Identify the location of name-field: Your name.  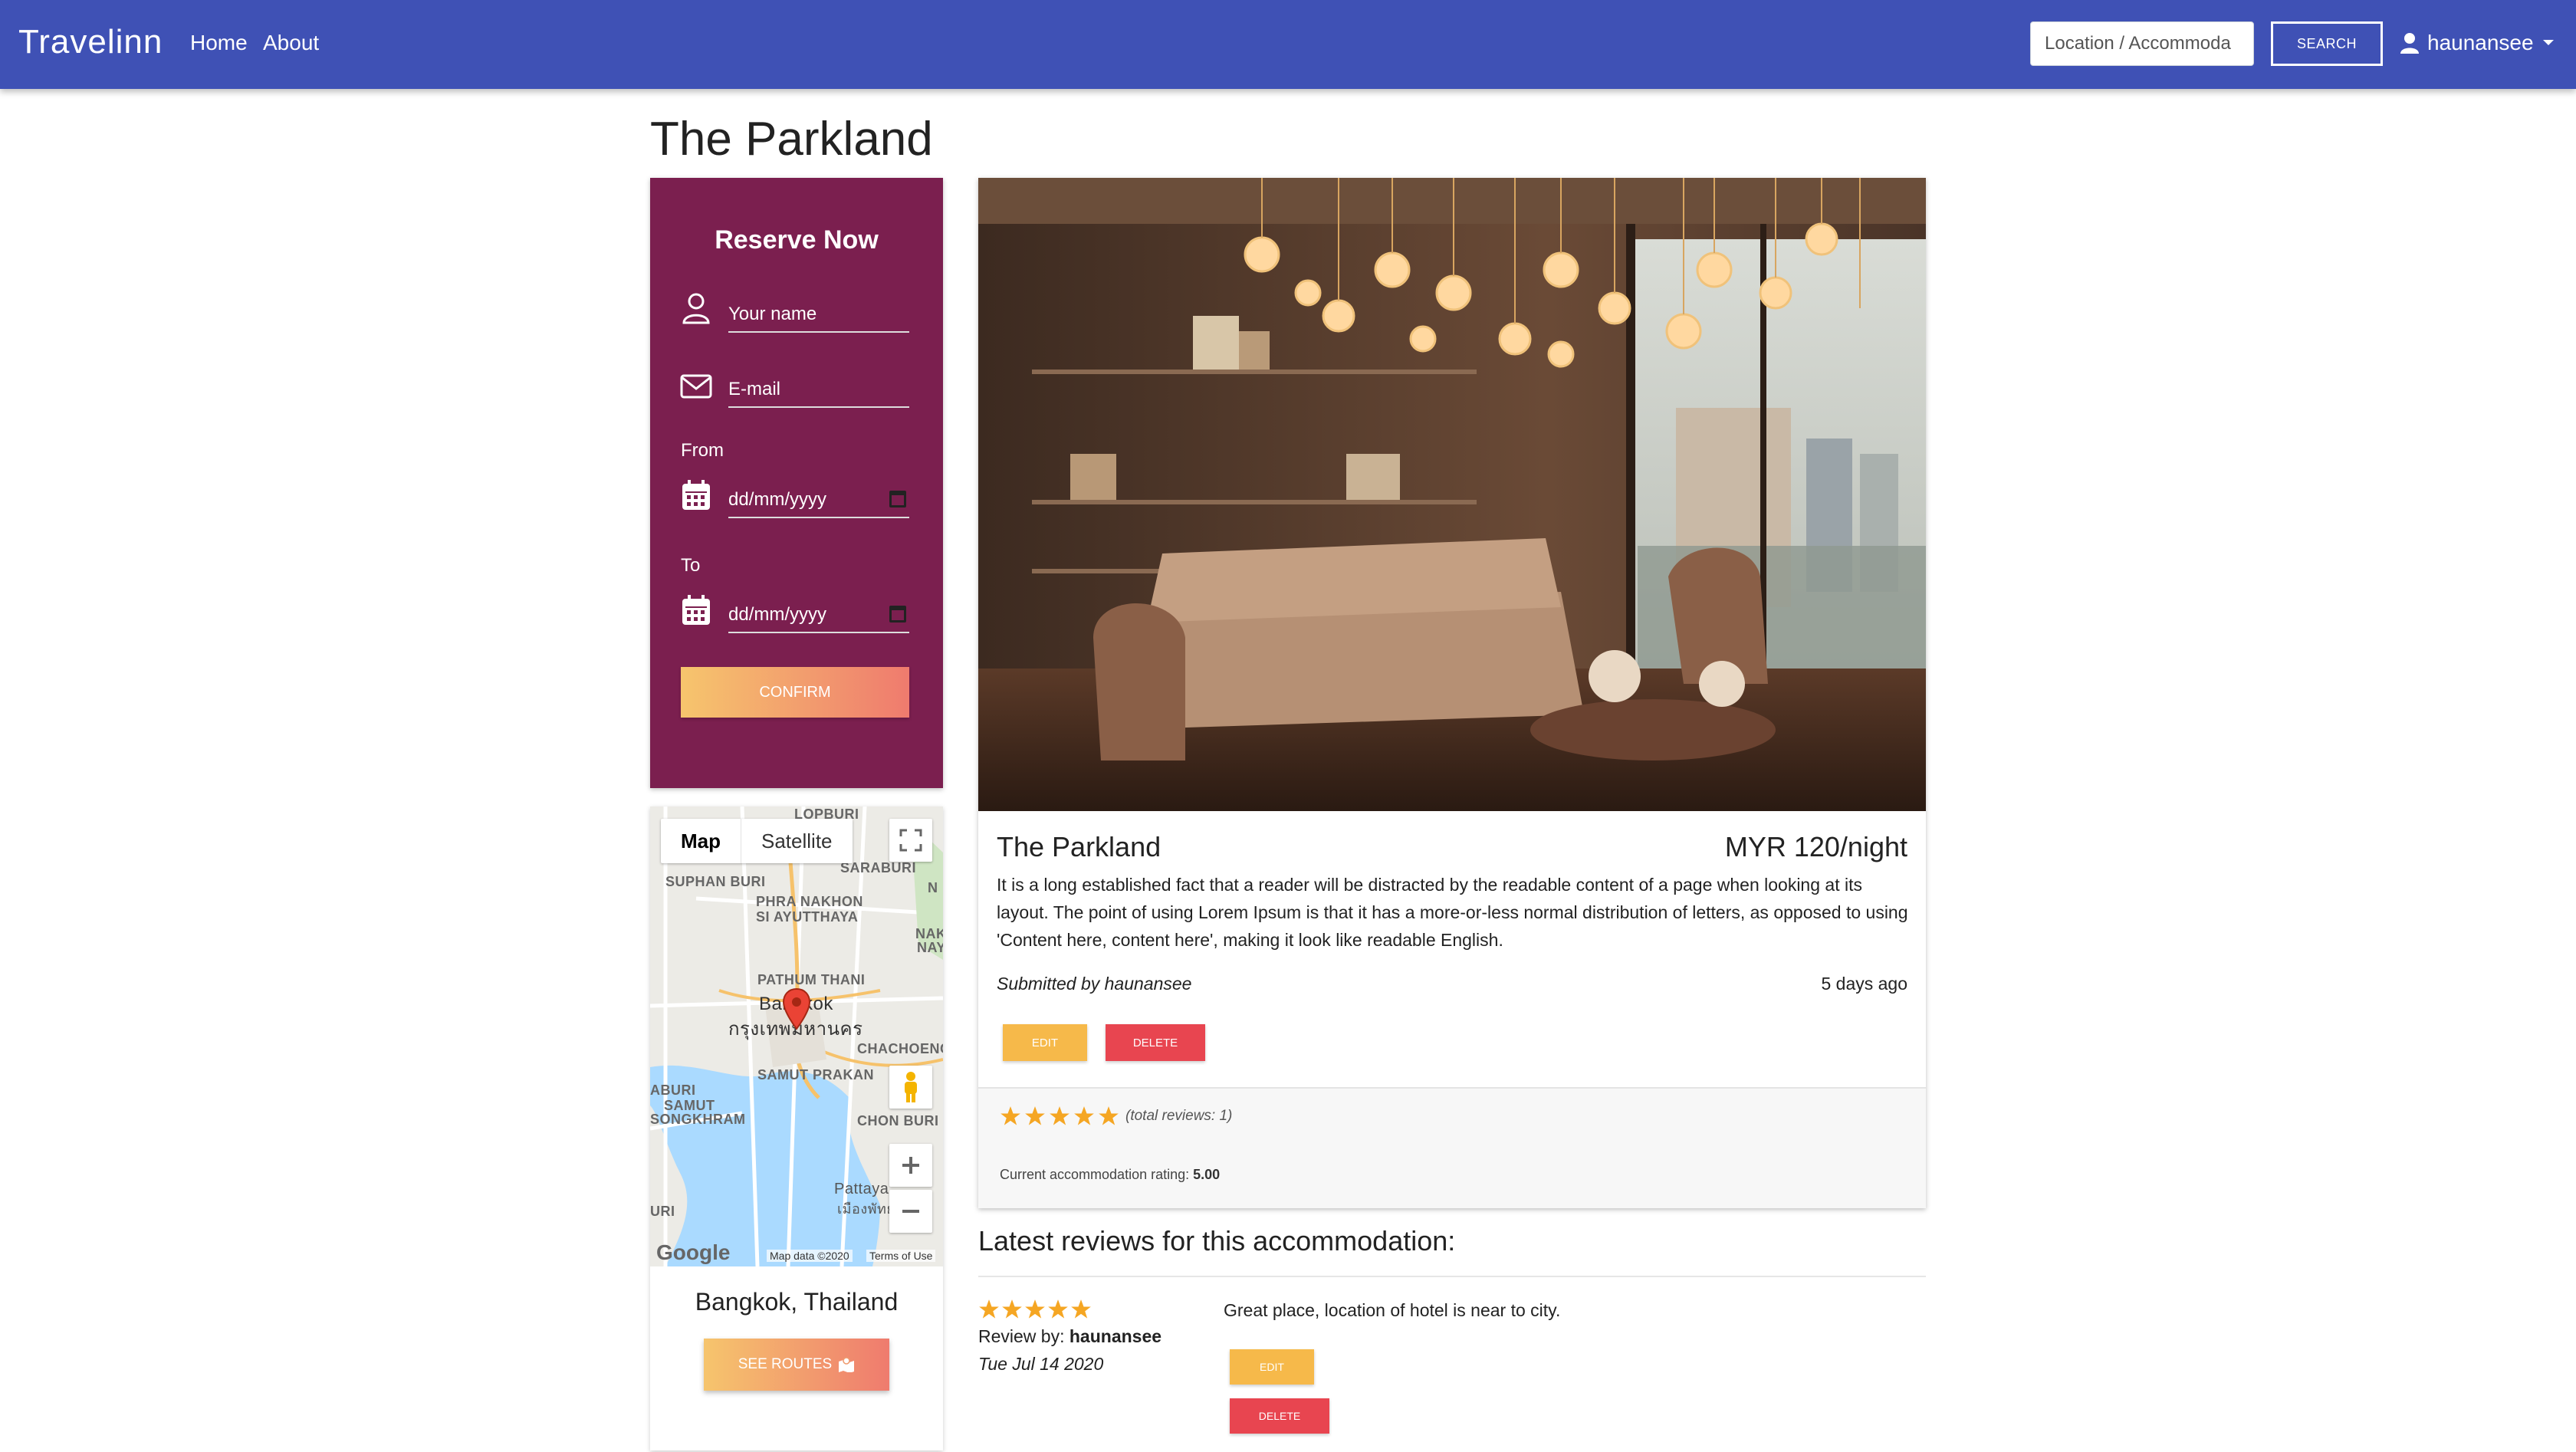
(819, 318).